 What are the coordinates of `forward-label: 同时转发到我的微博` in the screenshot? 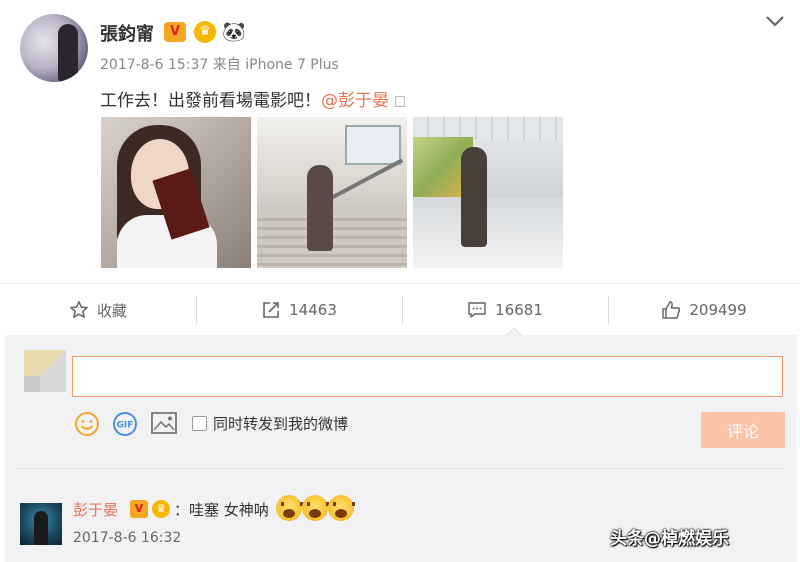 It's located at (280, 423).